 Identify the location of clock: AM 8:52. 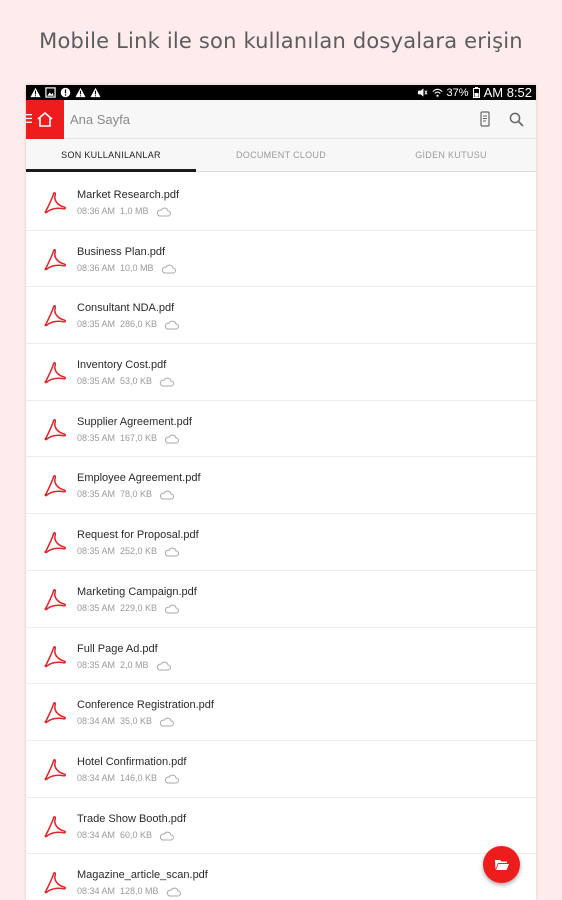
(507, 92).